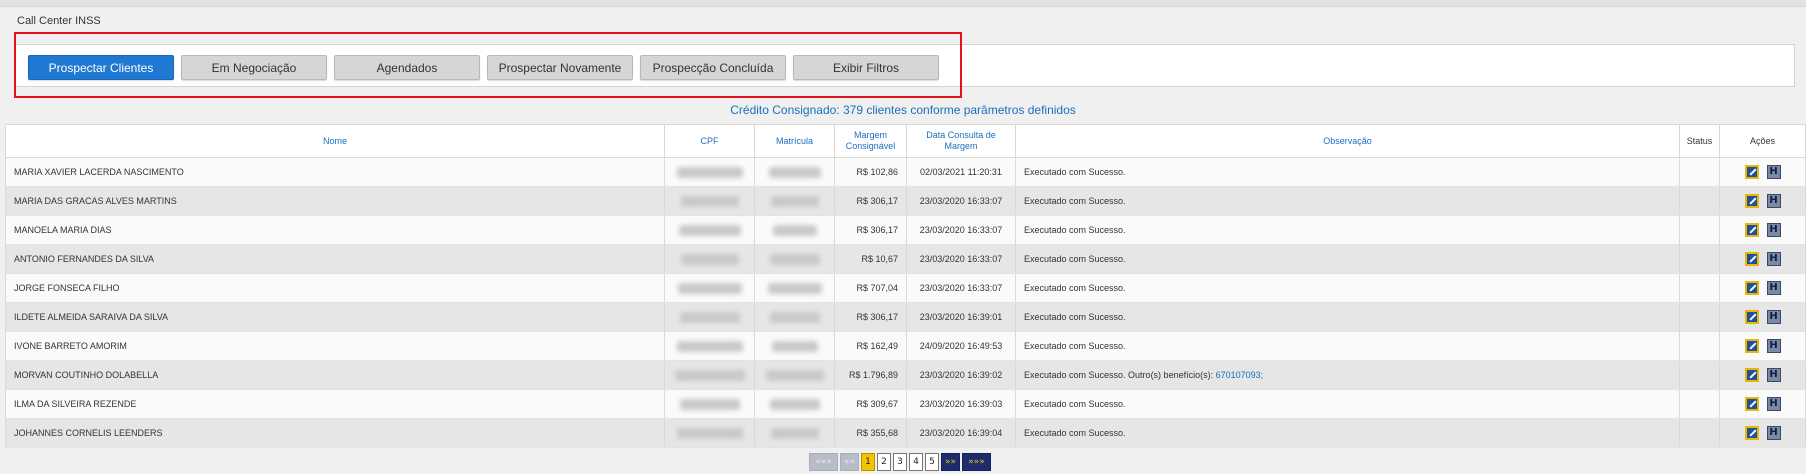 The image size is (1806, 474). What do you see at coordinates (849, 462) in the screenshot?
I see `pager-prev-button: ««` at bounding box center [849, 462].